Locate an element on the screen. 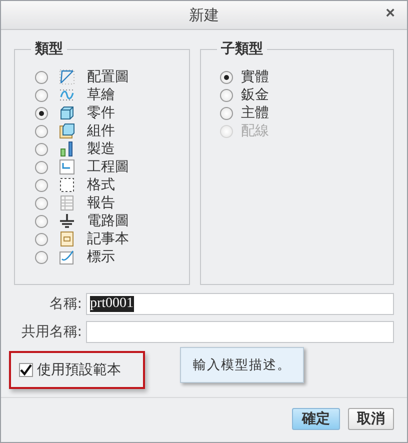  tooltip: 輸入模型描述。 is located at coordinates (242, 365).